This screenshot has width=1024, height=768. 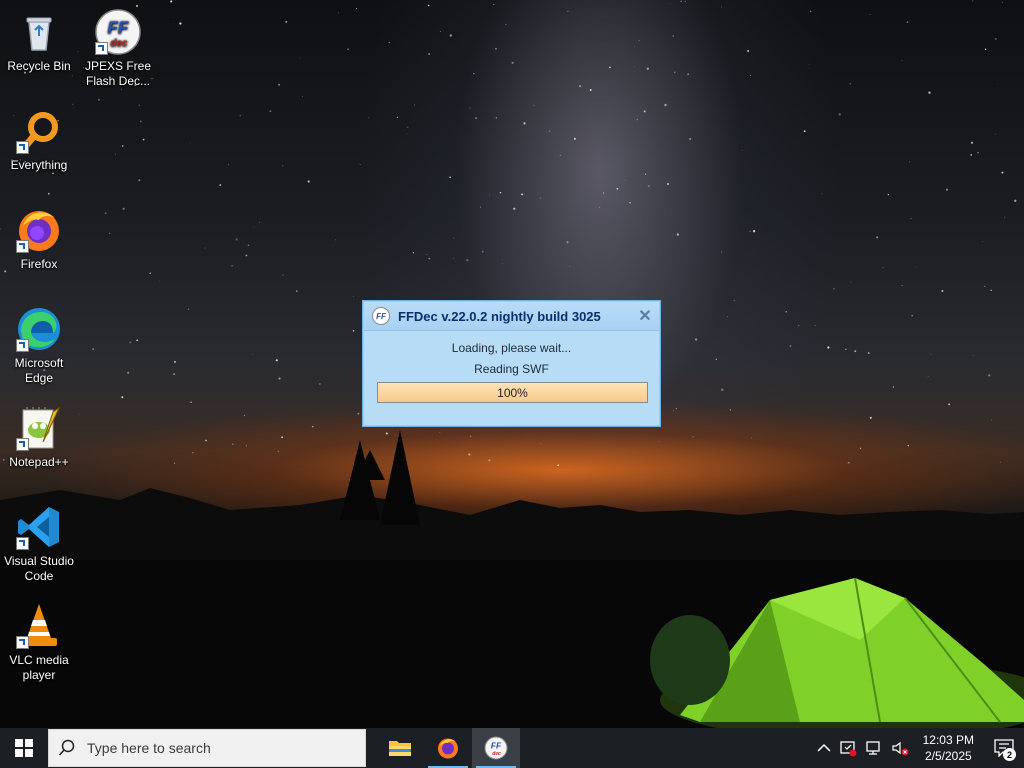 What do you see at coordinates (39, 131) in the screenshot?
I see `everything-search-icon` at bounding box center [39, 131].